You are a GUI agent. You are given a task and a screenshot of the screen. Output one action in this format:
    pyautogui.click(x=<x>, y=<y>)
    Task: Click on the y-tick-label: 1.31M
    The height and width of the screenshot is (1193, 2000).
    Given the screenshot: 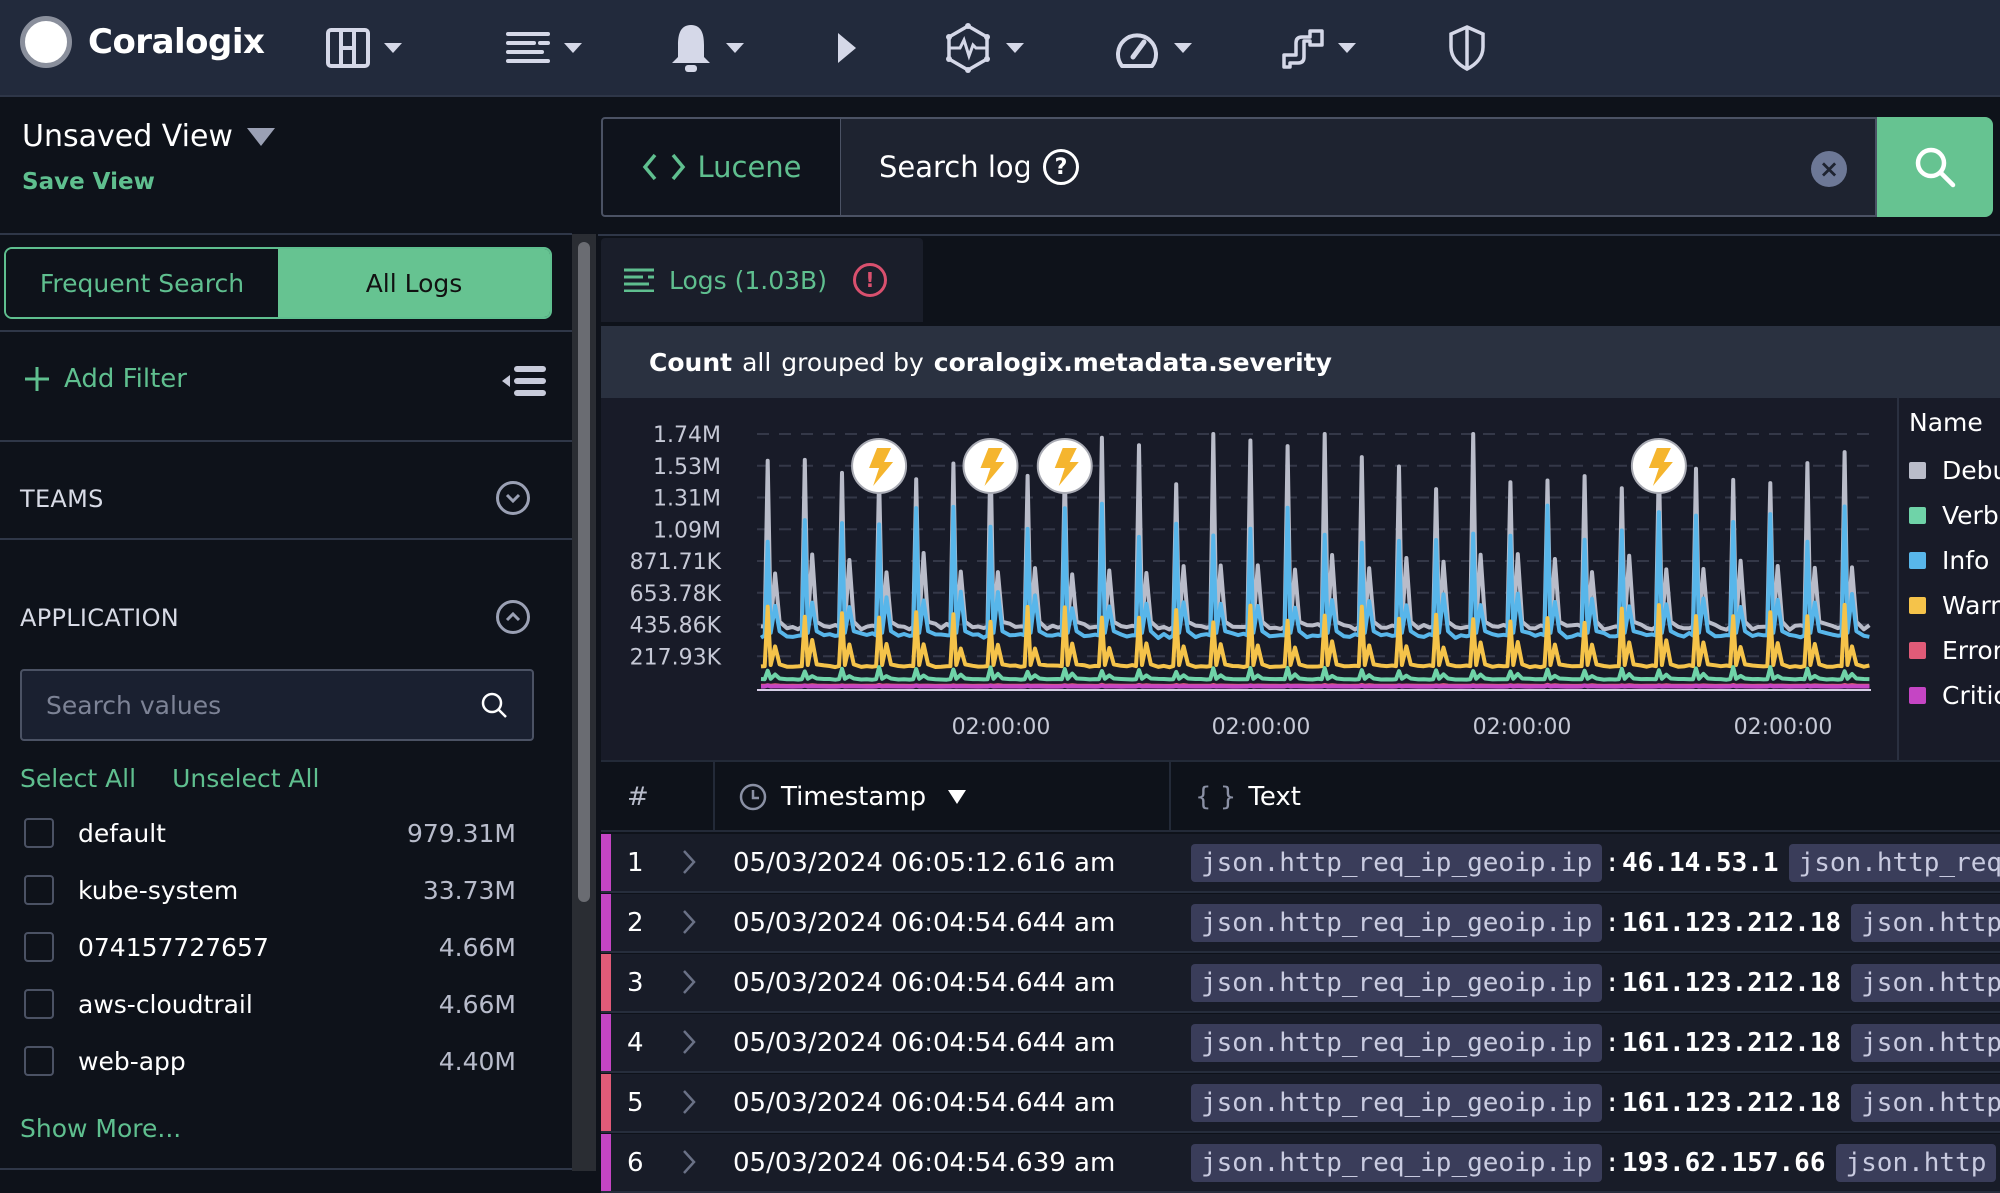 What is the action you would take?
    pyautogui.click(x=687, y=499)
    